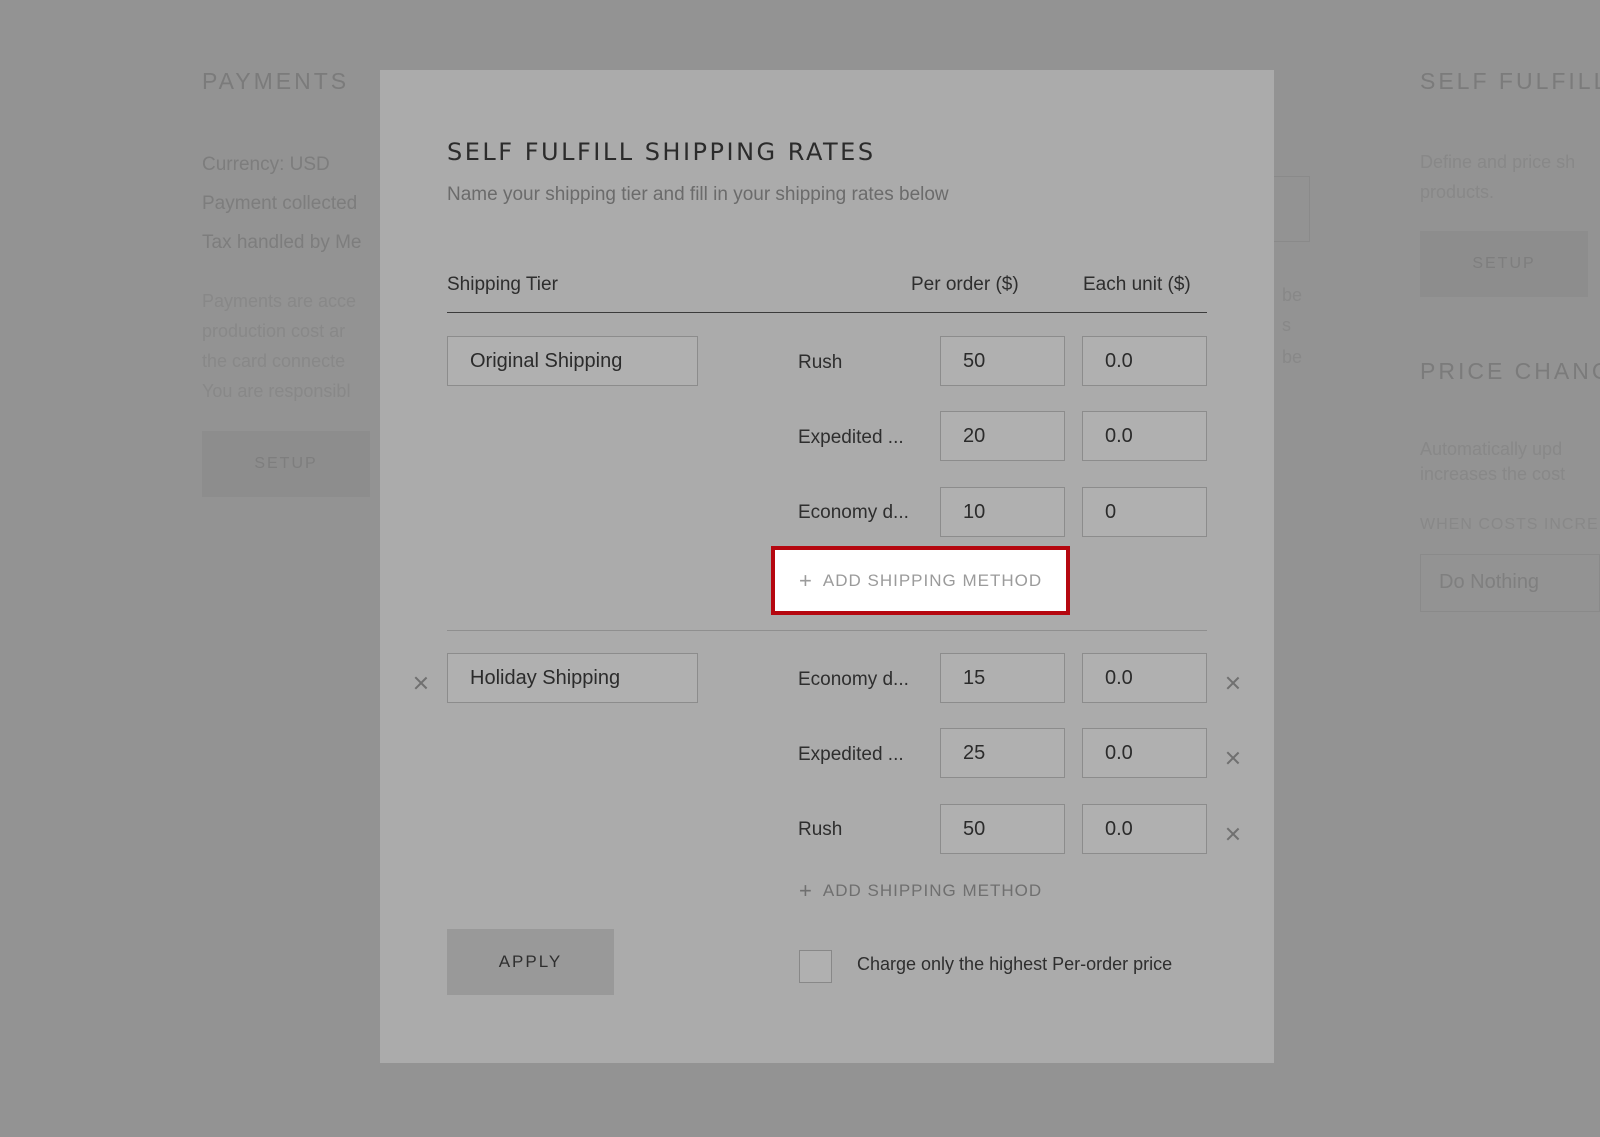 The height and width of the screenshot is (1137, 1600). What do you see at coordinates (572, 678) in the screenshot?
I see `tier-name-input-holiday: Holiday Shipping` at bounding box center [572, 678].